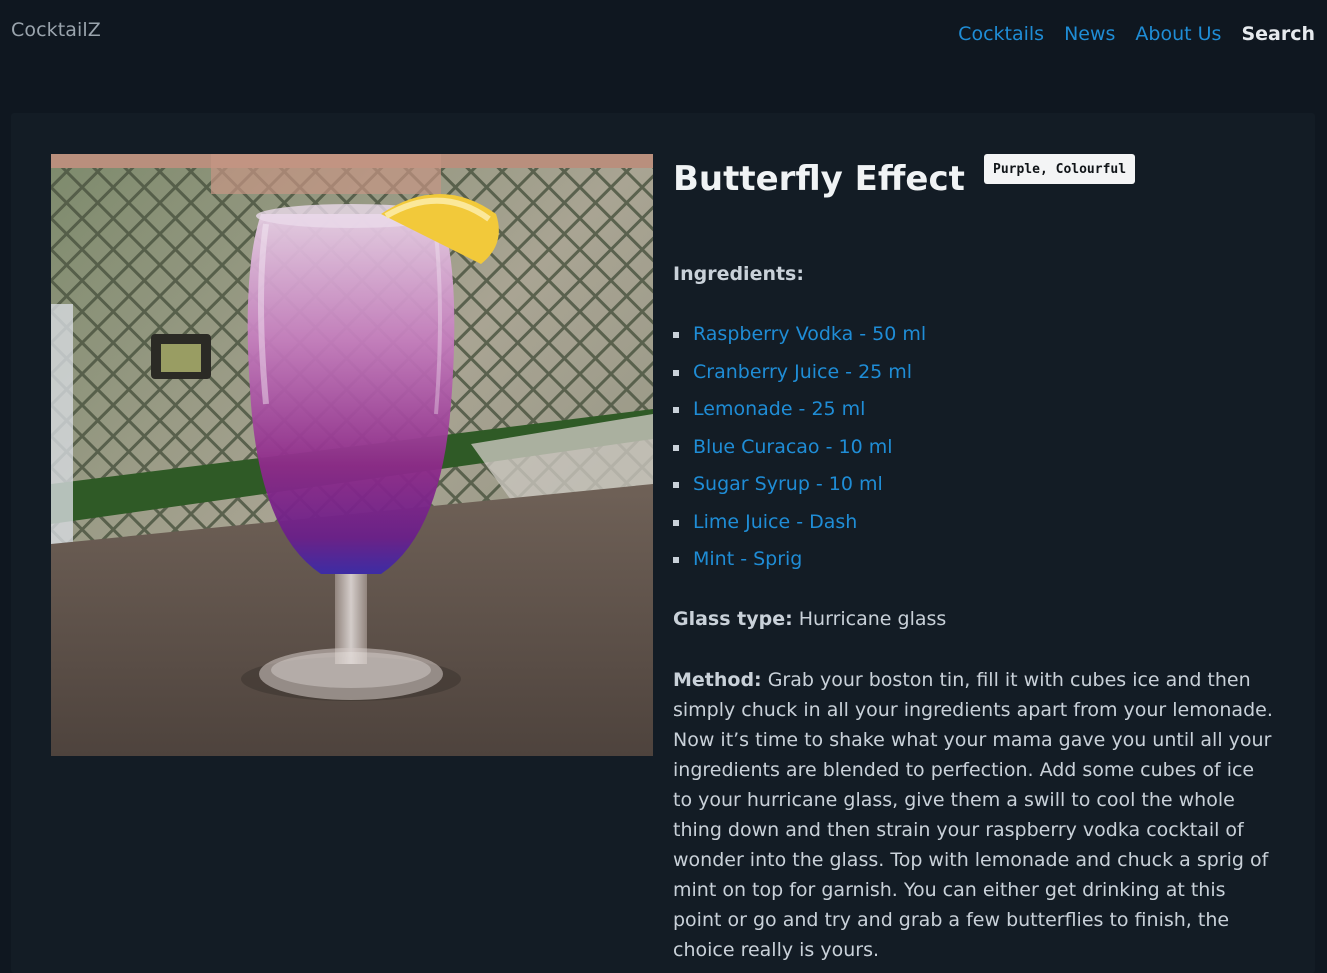 The image size is (1327, 973). I want to click on tags-badge: Purple, Colourful, so click(1060, 169).